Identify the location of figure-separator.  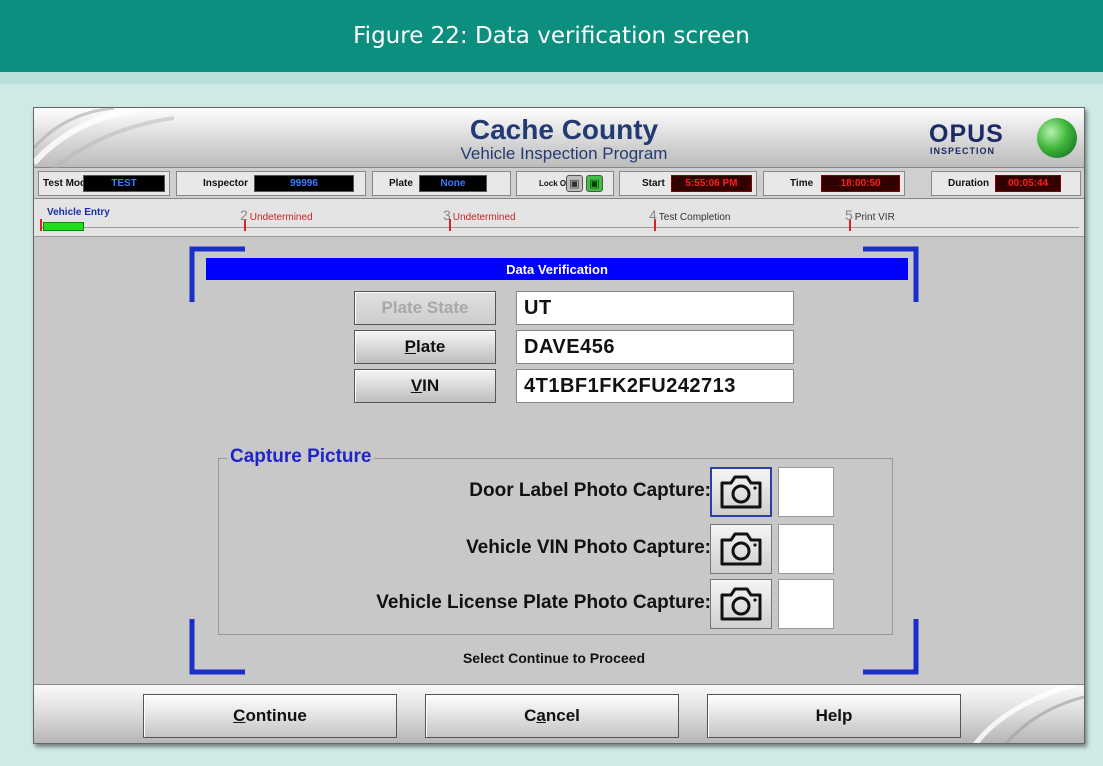
(551, 78).